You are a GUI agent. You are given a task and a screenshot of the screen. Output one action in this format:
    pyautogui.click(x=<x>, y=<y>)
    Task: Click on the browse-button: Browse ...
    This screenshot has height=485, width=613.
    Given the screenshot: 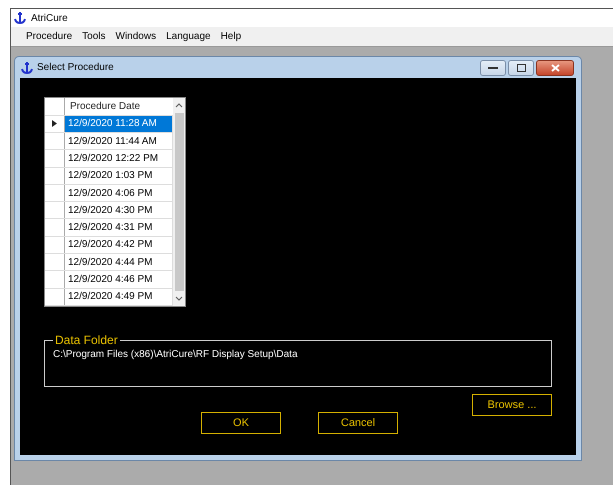 What is the action you would take?
    pyautogui.click(x=512, y=405)
    